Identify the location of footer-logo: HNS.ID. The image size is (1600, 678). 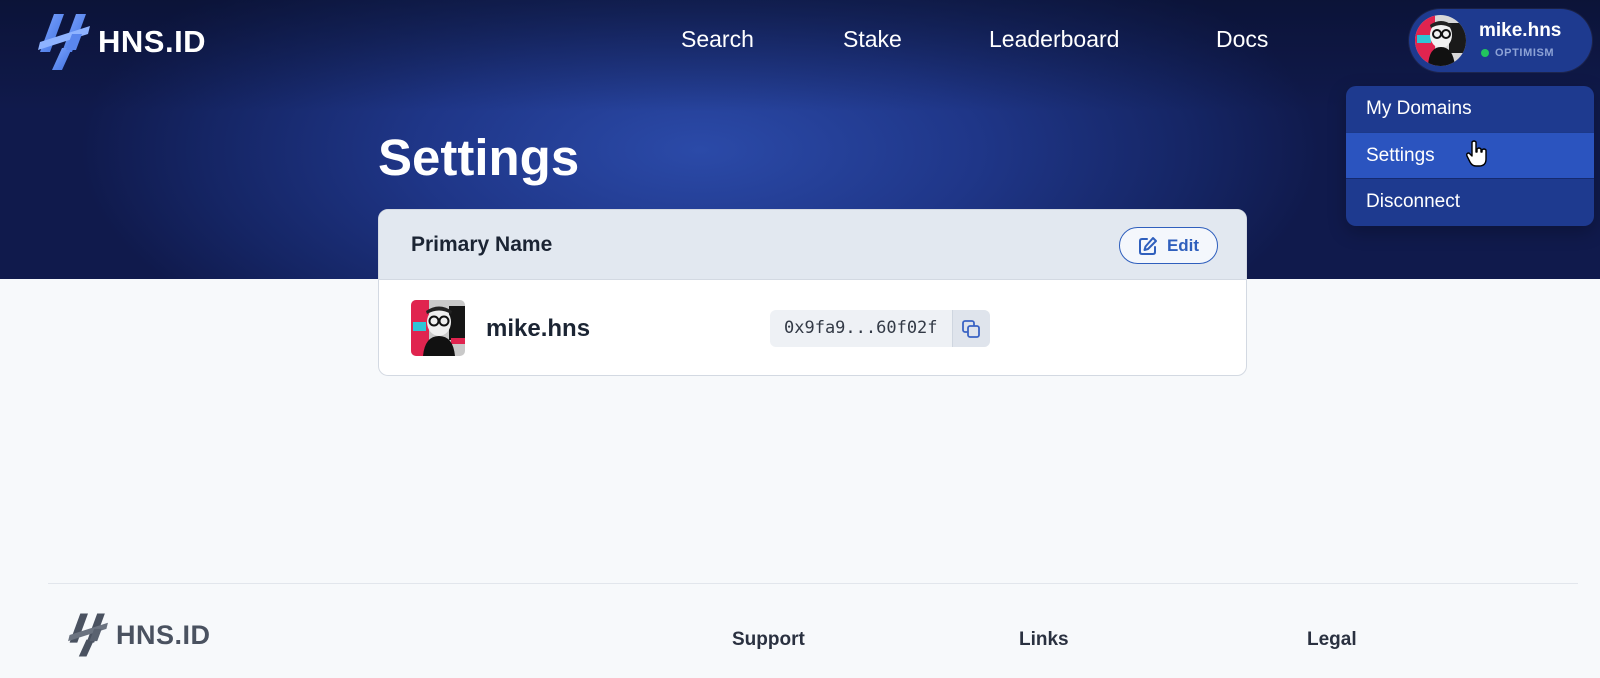
(138, 635).